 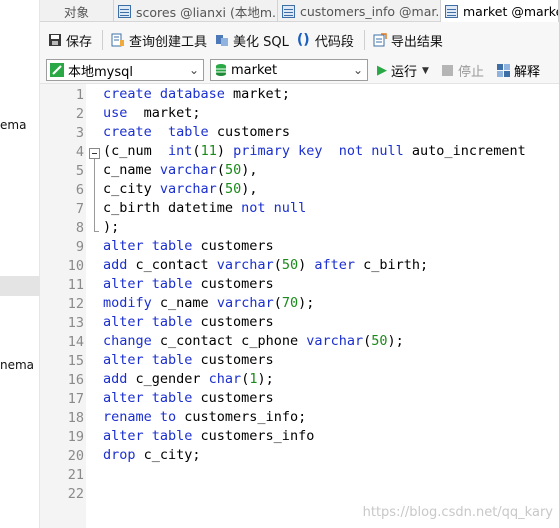 I want to click on stop-button: 停止, so click(x=463, y=70).